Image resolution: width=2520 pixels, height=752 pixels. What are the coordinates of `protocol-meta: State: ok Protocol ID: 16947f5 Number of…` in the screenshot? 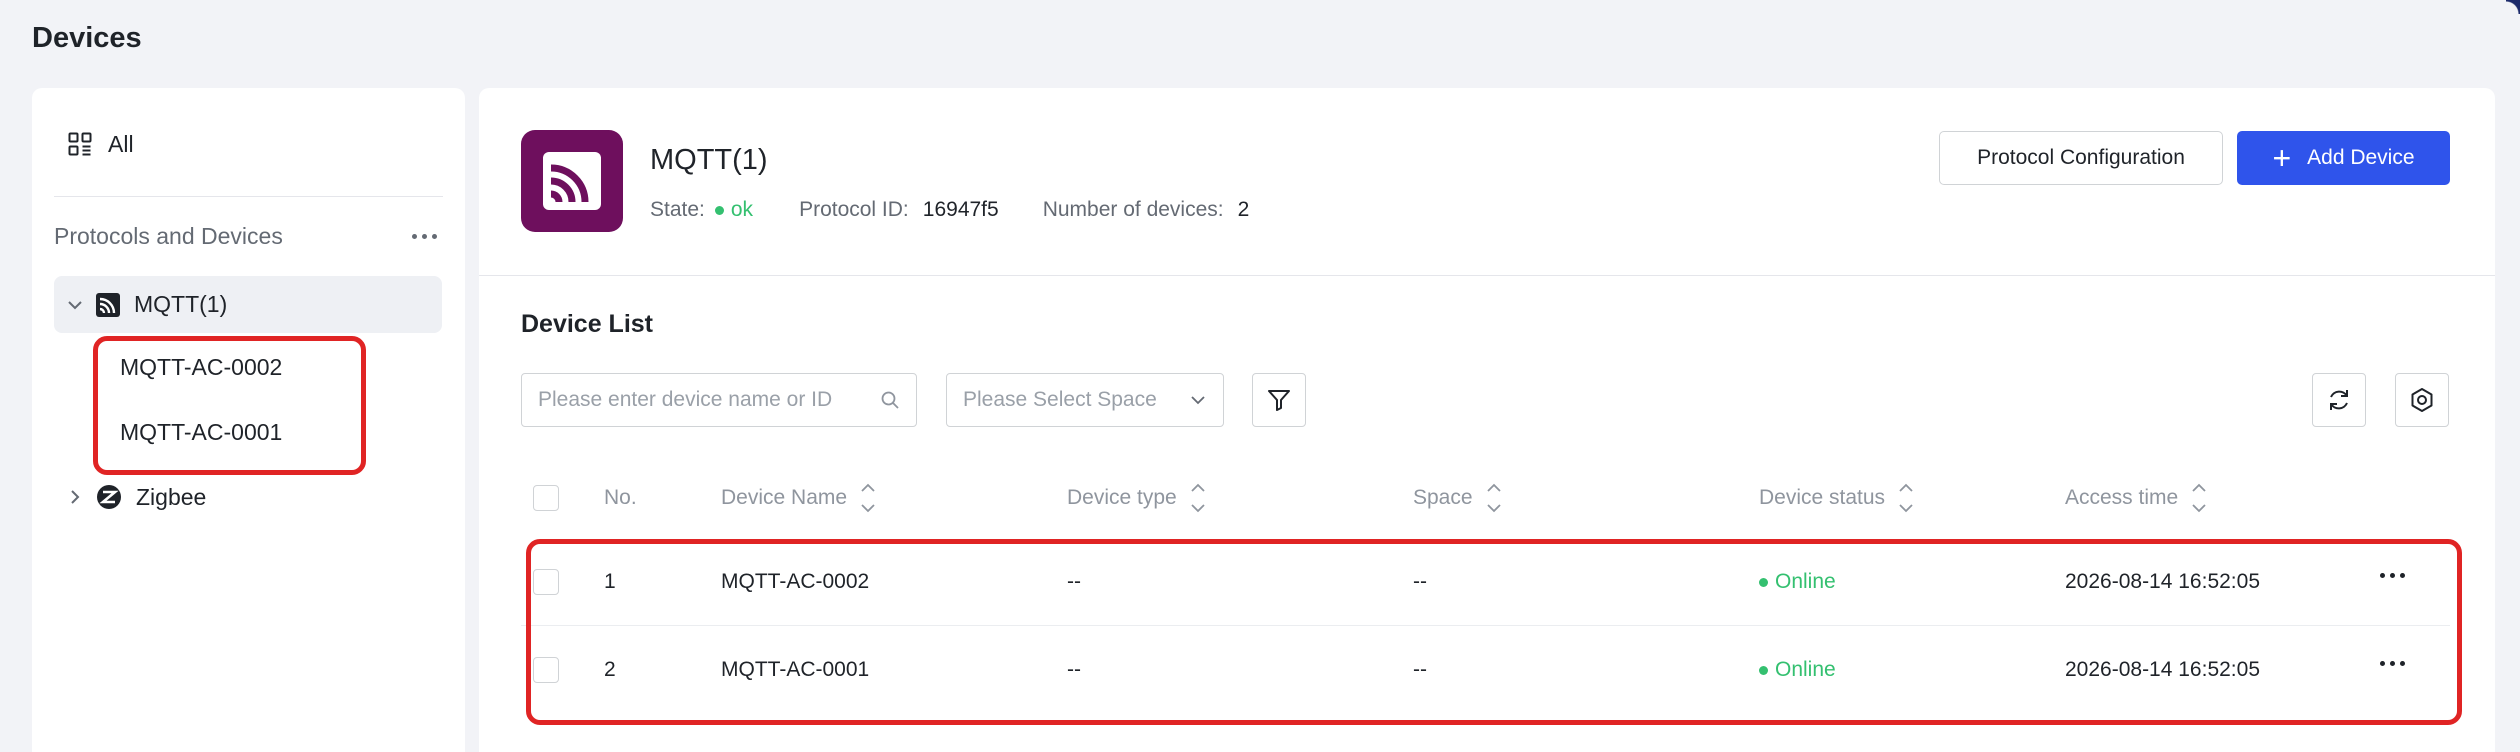 It's located at (949, 210).